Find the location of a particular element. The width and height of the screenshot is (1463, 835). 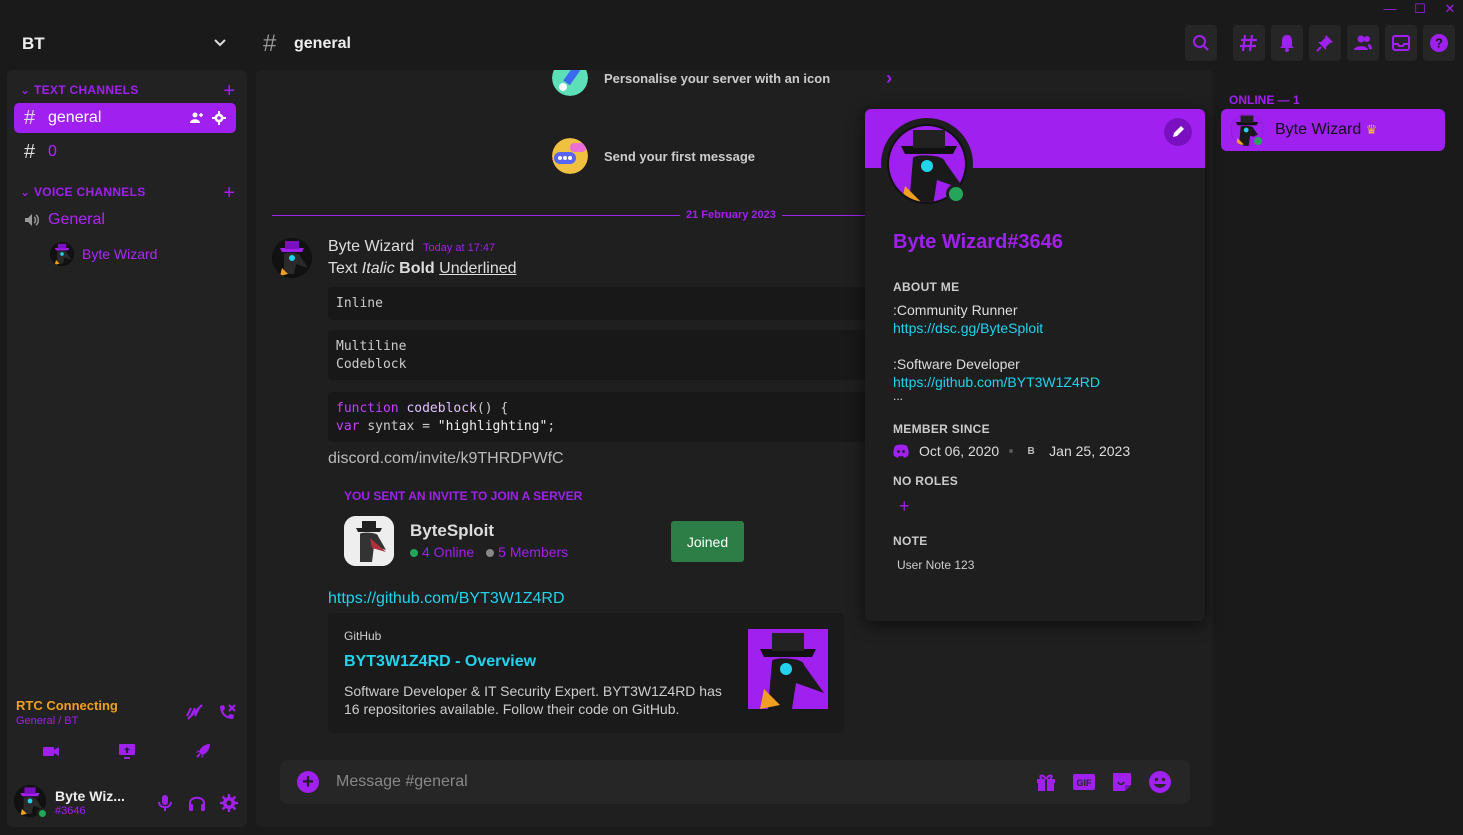

bell-icon is located at coordinates (1287, 43).